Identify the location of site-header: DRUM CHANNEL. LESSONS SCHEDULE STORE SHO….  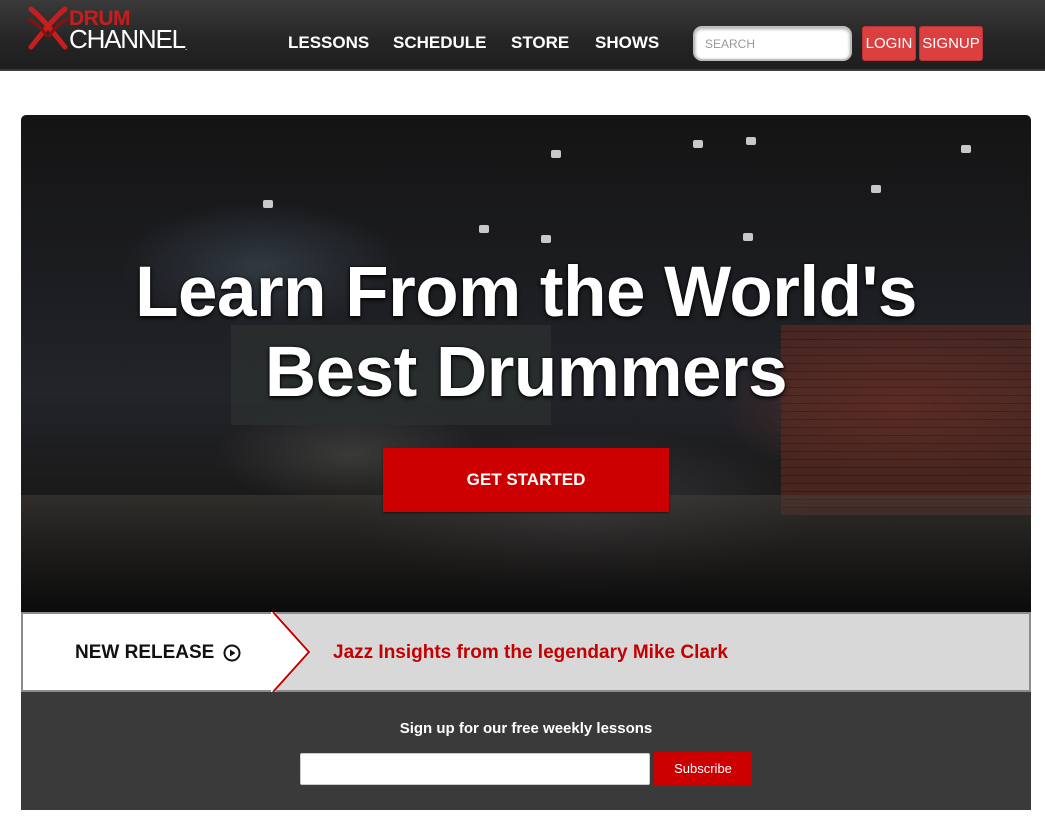
(522, 35).